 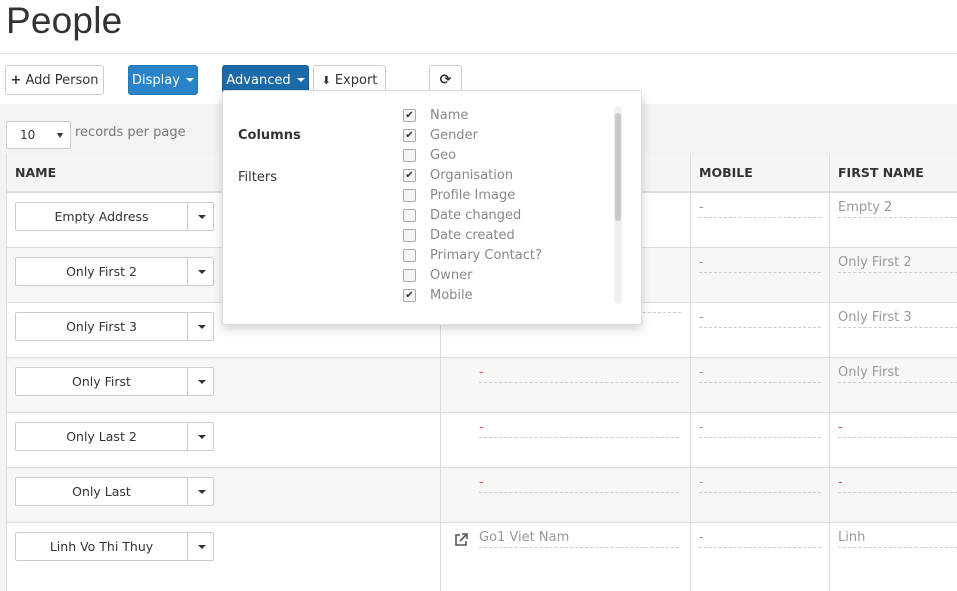 I want to click on person-button-group: Linh Vo Thi Thuy, so click(x=114, y=546).